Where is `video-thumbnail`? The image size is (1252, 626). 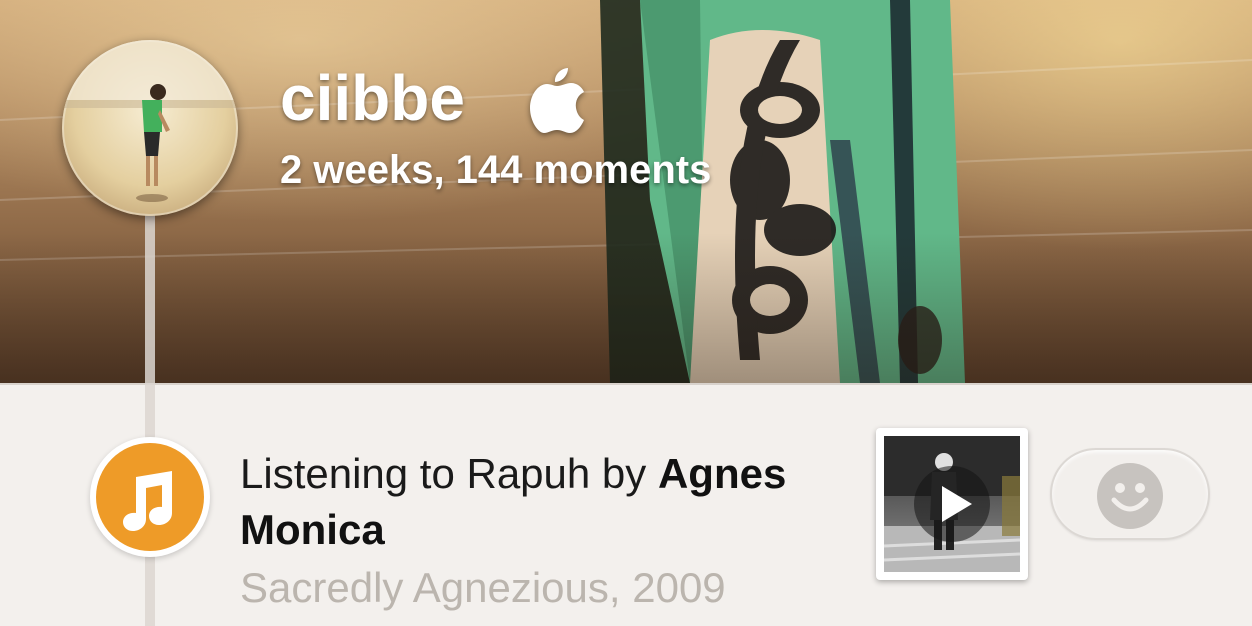
video-thumbnail is located at coordinates (952, 504).